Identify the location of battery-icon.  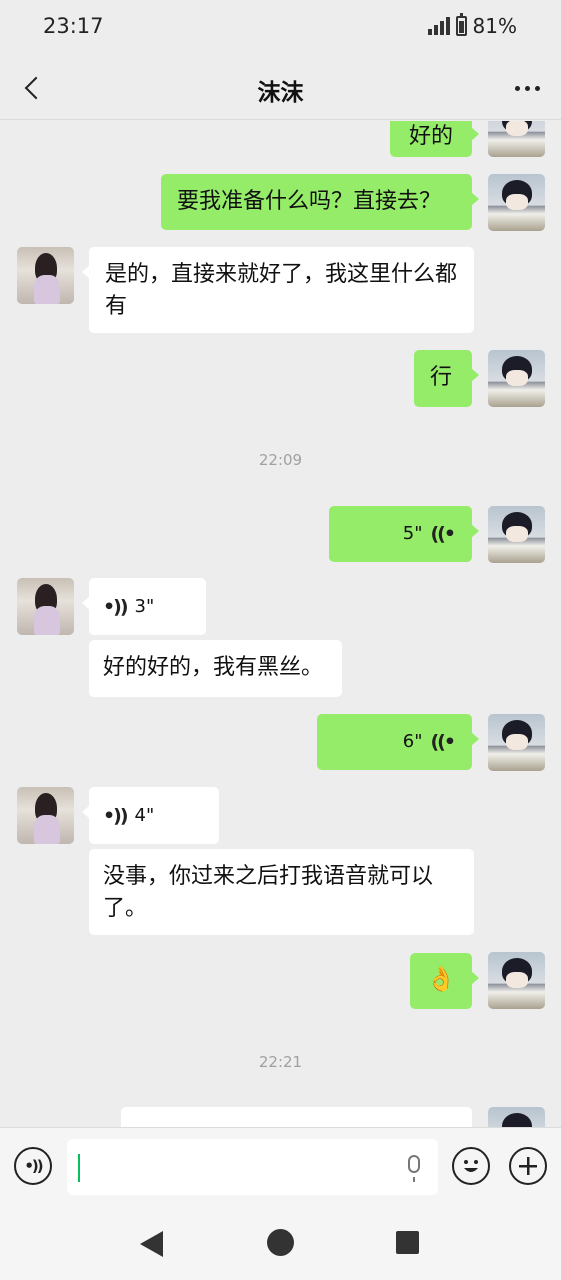
(461, 24).